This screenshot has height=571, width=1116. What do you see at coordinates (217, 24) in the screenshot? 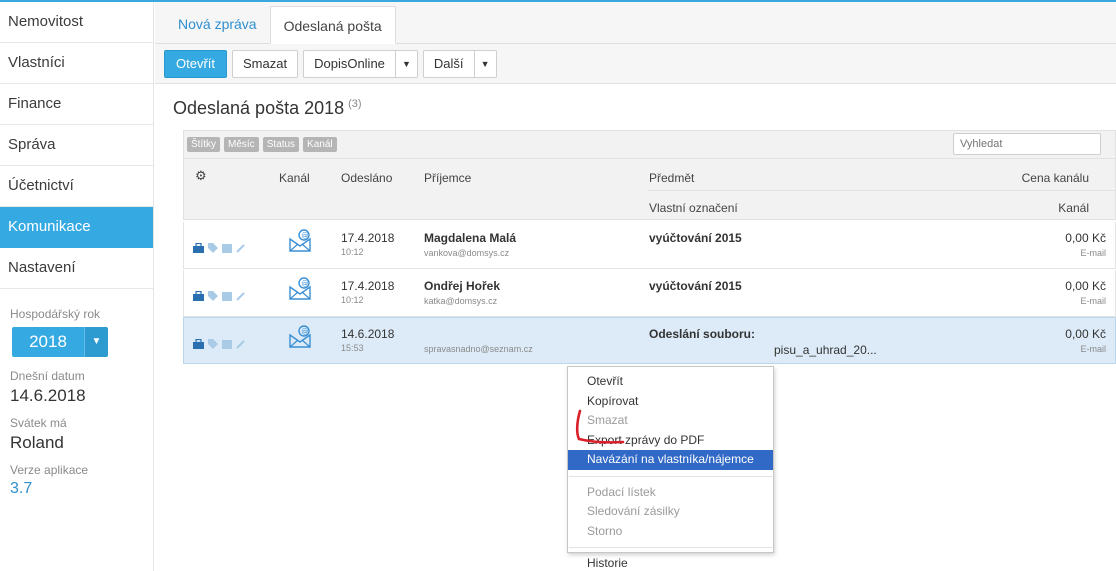
I see `tab-nova-zprava: Nová zpráva` at bounding box center [217, 24].